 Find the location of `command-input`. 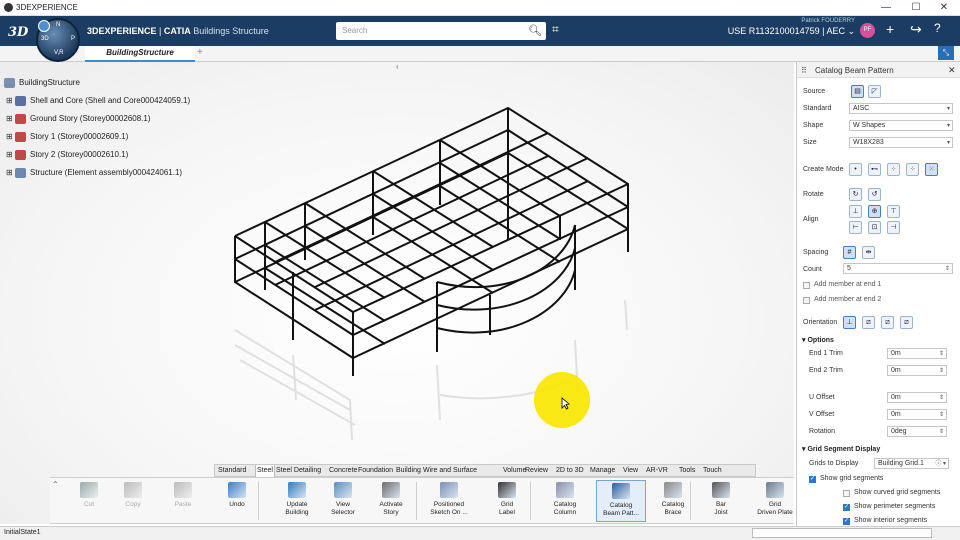

command-input is located at coordinates (842, 533).